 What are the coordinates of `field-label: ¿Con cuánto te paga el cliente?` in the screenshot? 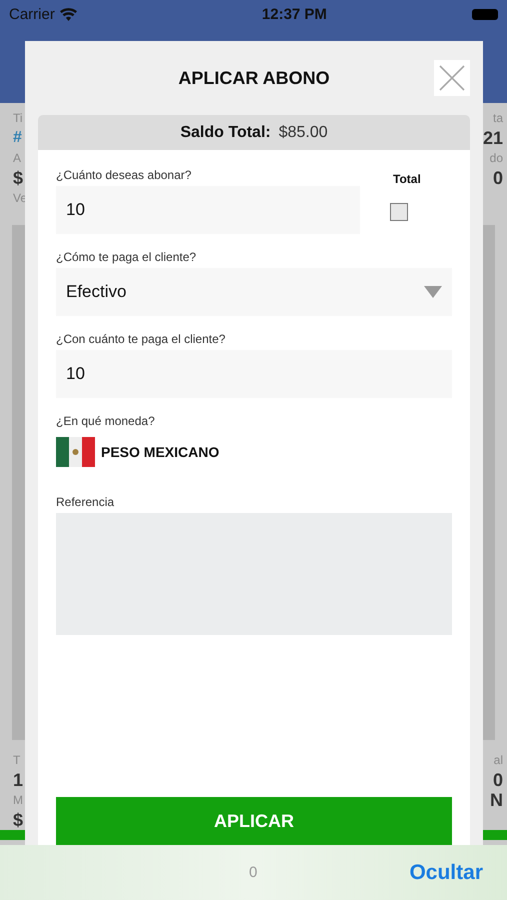 It's located at (141, 339).